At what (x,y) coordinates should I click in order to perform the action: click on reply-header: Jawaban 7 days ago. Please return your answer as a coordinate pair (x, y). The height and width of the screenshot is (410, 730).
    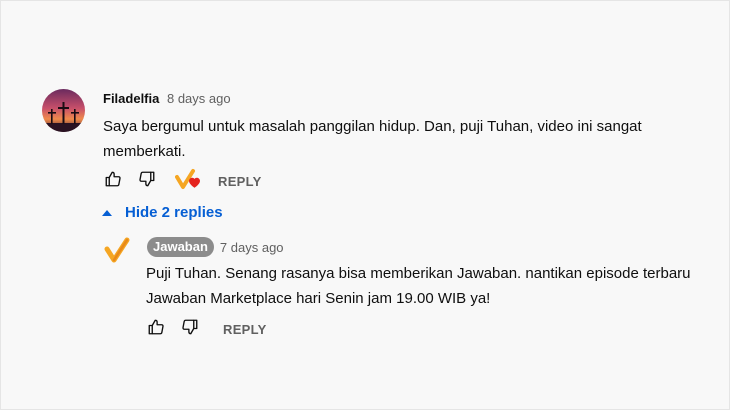
    Looking at the image, I should click on (215, 247).